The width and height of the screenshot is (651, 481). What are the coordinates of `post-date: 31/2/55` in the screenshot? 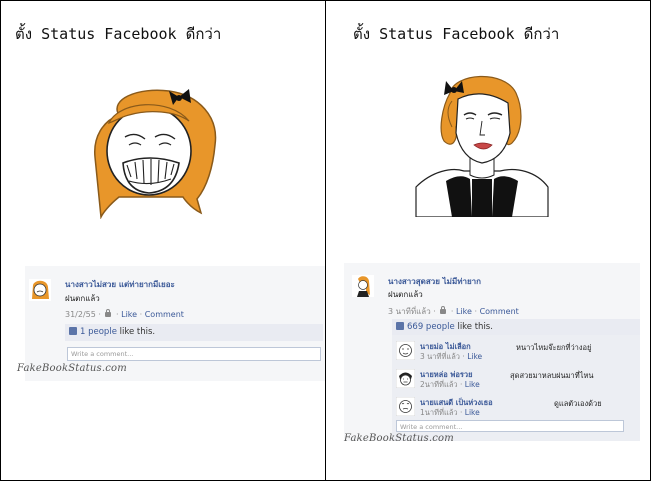 It's located at (80, 314).